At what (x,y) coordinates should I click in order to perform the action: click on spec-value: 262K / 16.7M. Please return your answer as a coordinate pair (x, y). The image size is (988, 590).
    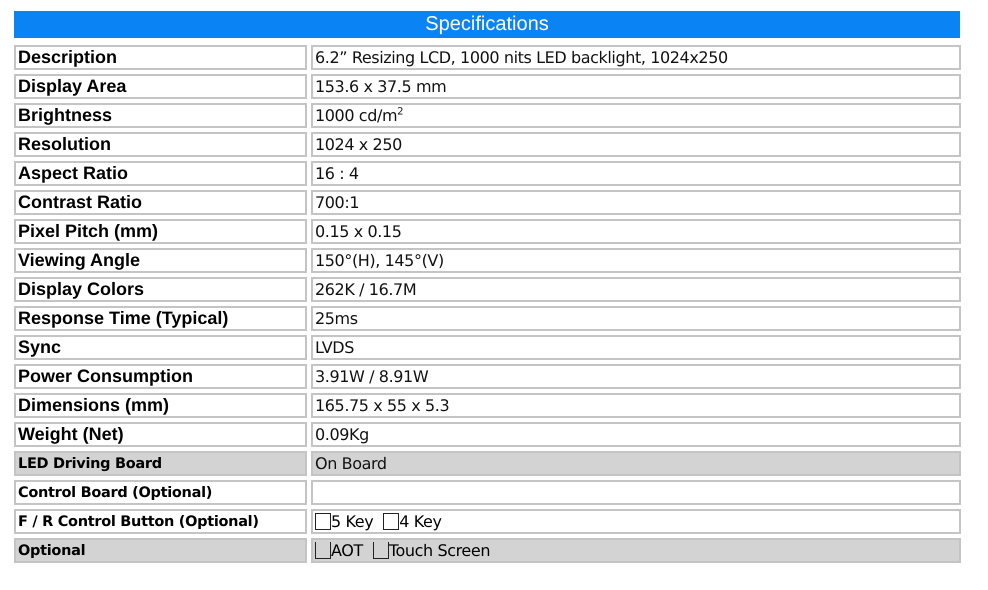
    Looking at the image, I should click on (365, 289).